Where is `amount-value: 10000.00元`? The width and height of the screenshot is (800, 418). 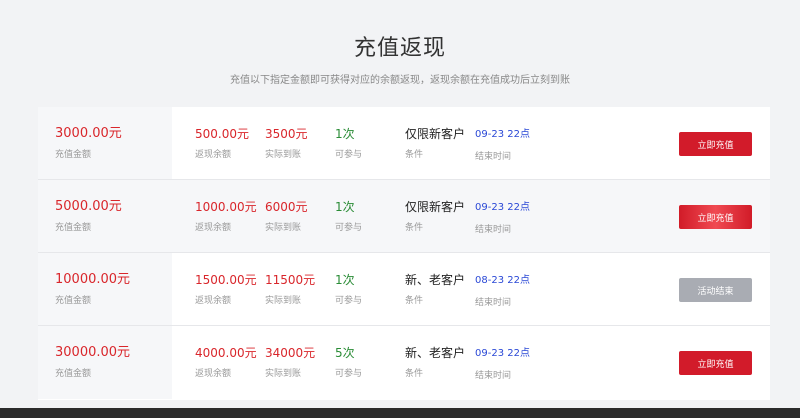 amount-value: 10000.00元 is located at coordinates (93, 279).